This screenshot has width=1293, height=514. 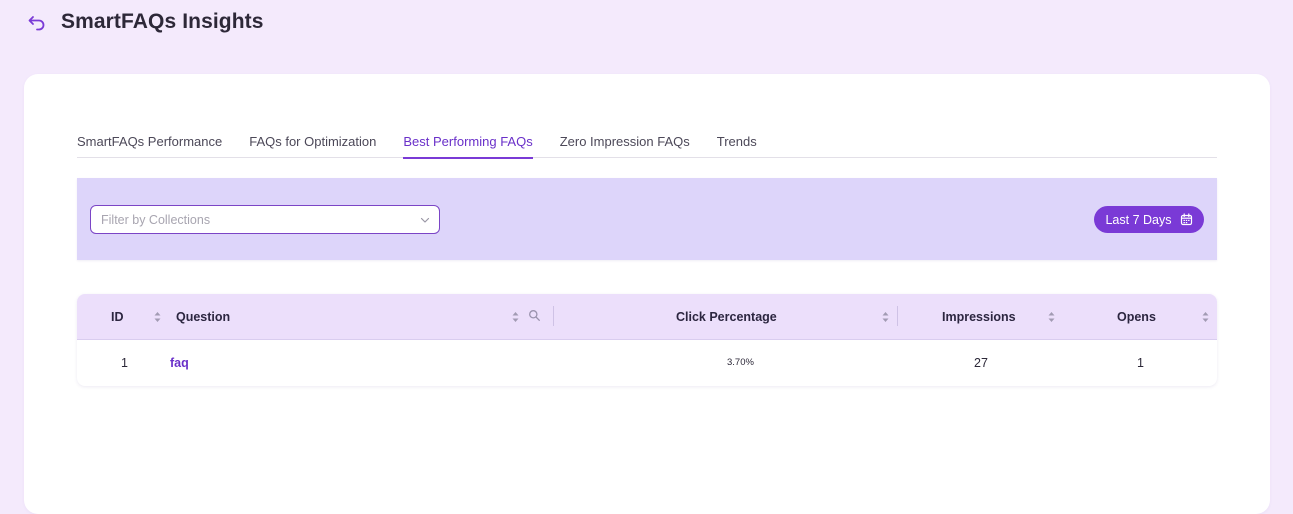 I want to click on filter-bar: Filter by Collections Last 7 Days, so click(x=647, y=219).